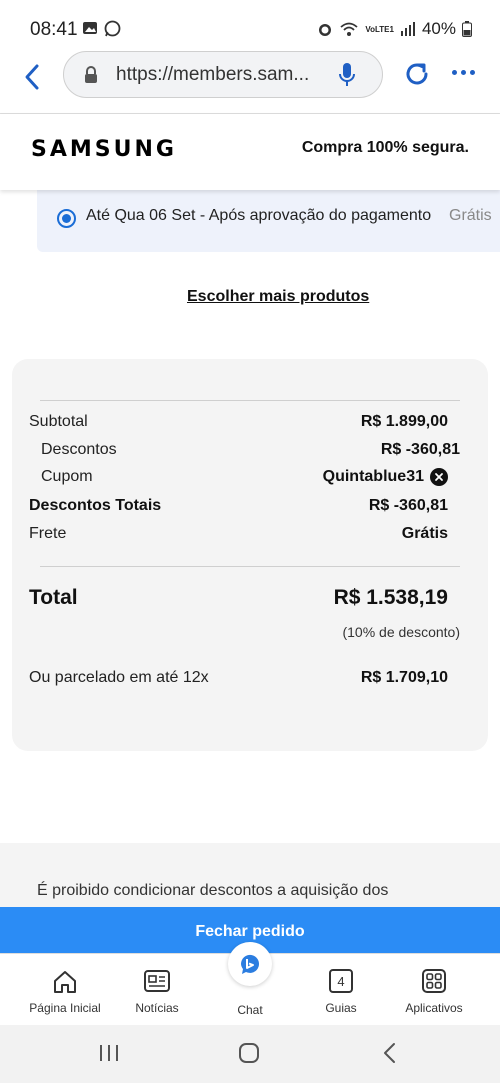 This screenshot has width=500, height=1083. Describe the element at coordinates (325, 30) in the screenshot. I see `alarm-icon` at that location.